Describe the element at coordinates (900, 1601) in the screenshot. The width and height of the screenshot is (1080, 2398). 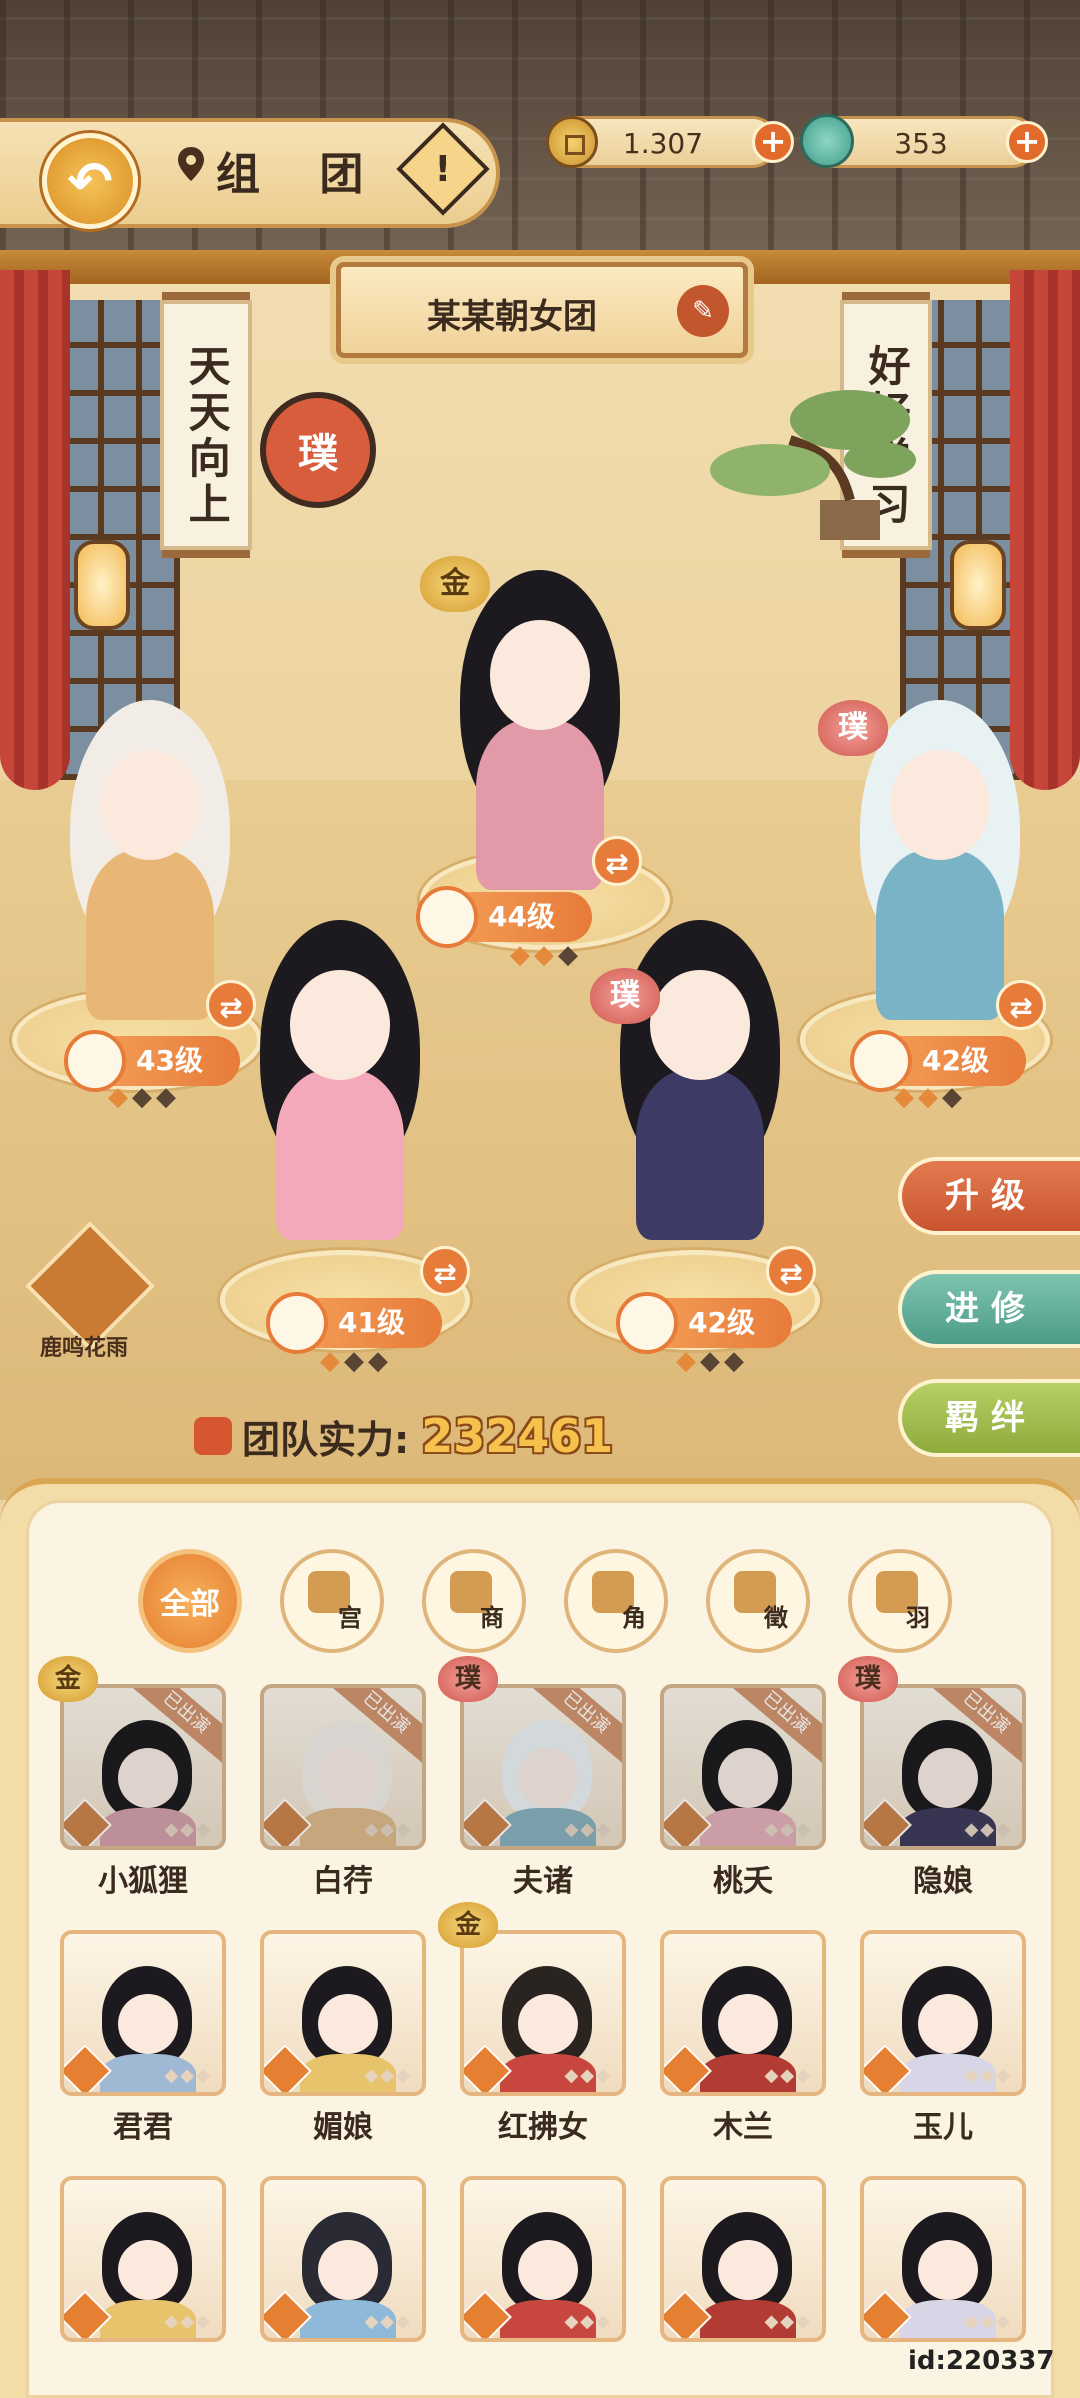
I see `filter-tab-5: 羽` at that location.